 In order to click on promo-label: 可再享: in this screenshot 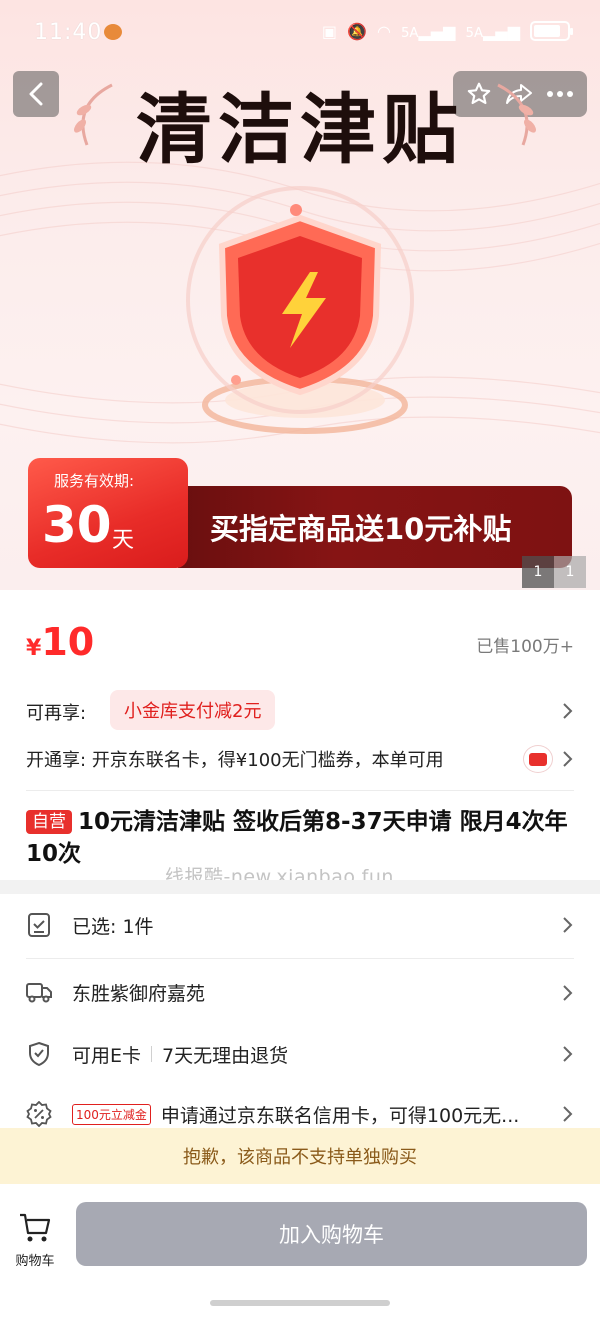, I will do `click(56, 713)`.